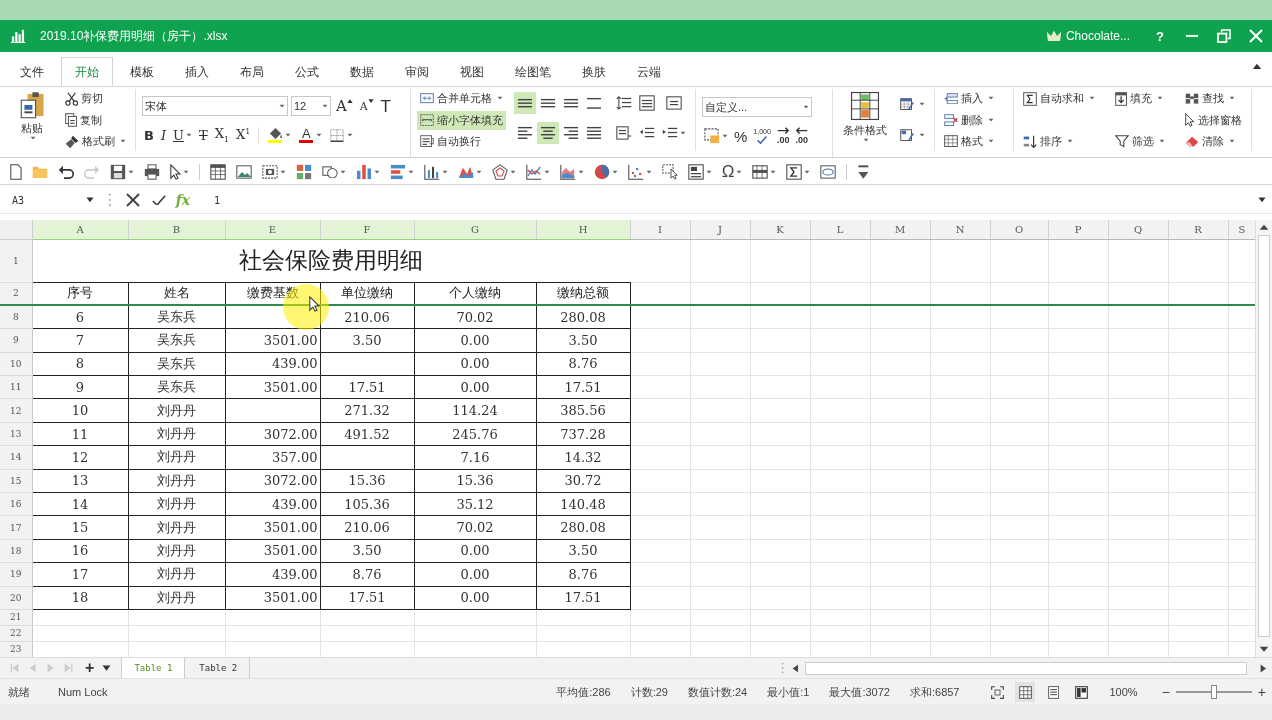  What do you see at coordinates (960, 229) in the screenshot?
I see `column-header: N` at bounding box center [960, 229].